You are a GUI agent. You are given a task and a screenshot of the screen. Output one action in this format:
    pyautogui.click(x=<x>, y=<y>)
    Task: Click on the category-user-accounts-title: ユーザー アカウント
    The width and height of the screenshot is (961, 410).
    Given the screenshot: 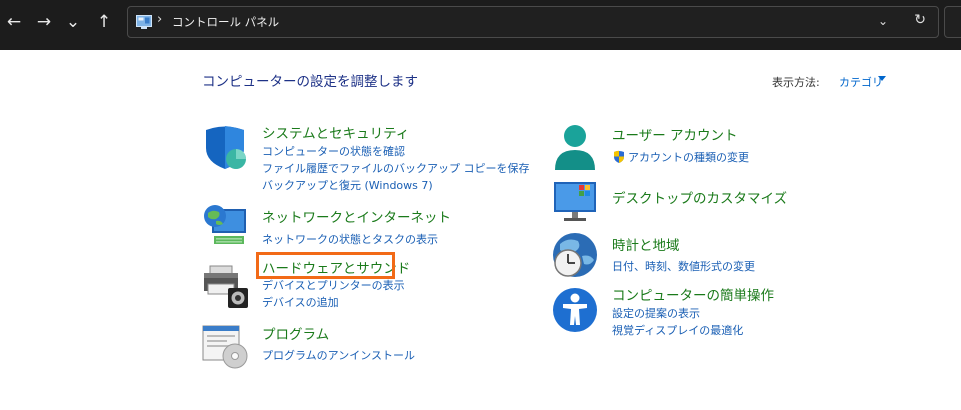 What is the action you would take?
    pyautogui.click(x=675, y=134)
    